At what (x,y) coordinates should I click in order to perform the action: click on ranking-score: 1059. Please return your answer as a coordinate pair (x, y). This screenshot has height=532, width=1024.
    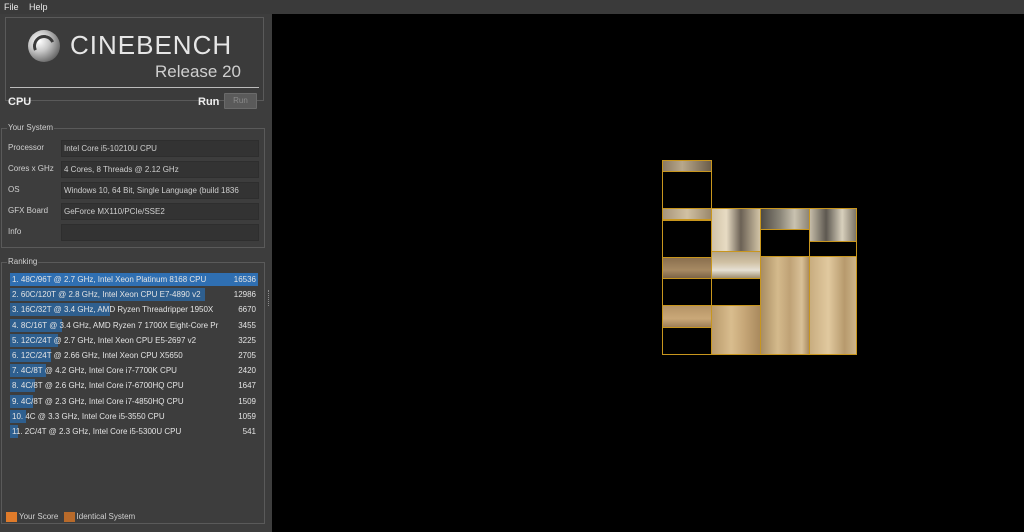
    Looking at the image, I should click on (247, 416).